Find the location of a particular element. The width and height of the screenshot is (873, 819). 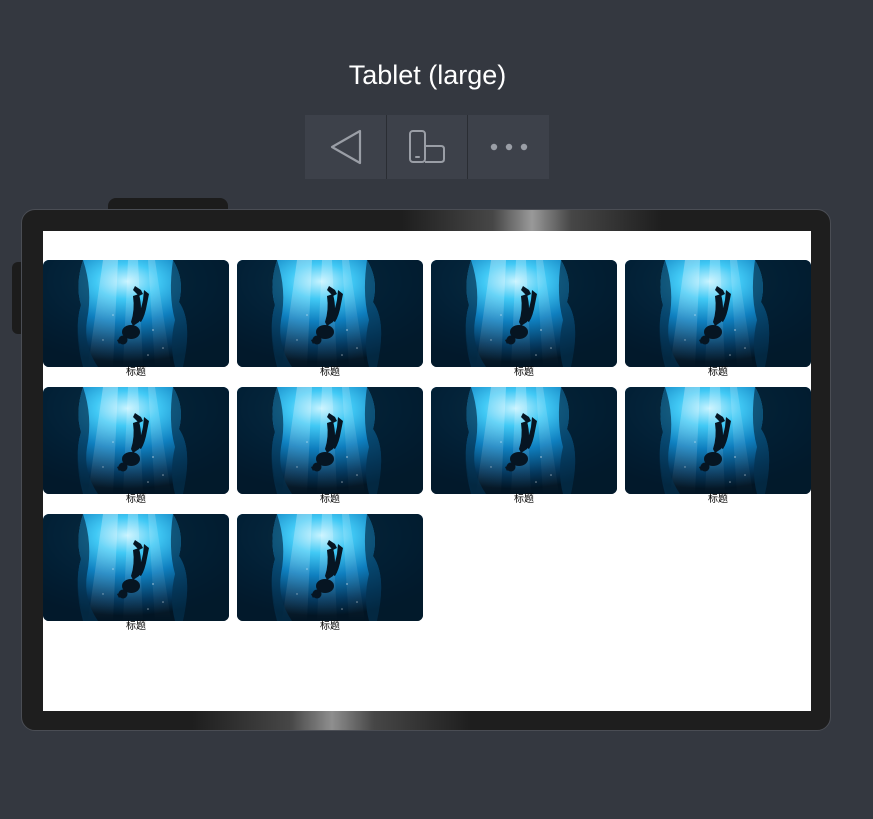

rotate-device-button is located at coordinates (426, 147).